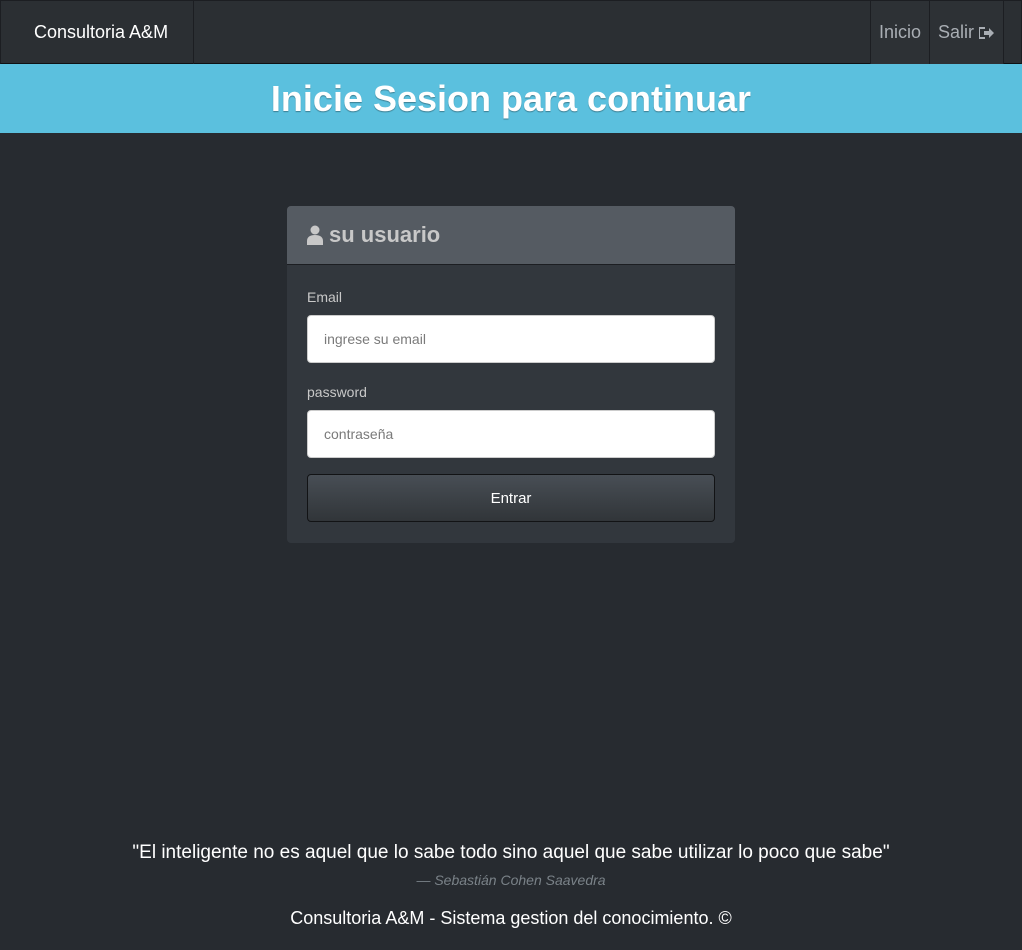 The width and height of the screenshot is (1022, 950). I want to click on login-panel-title: su usuario, so click(385, 234).